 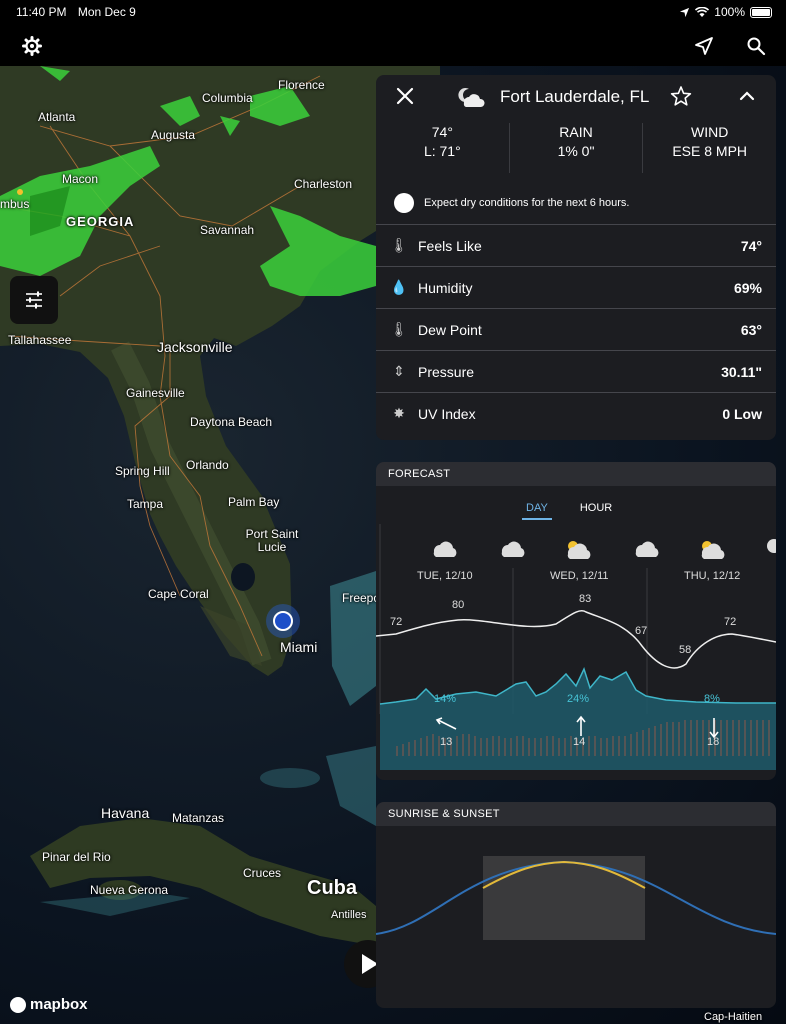 I want to click on moon-icon, so click(x=771, y=546).